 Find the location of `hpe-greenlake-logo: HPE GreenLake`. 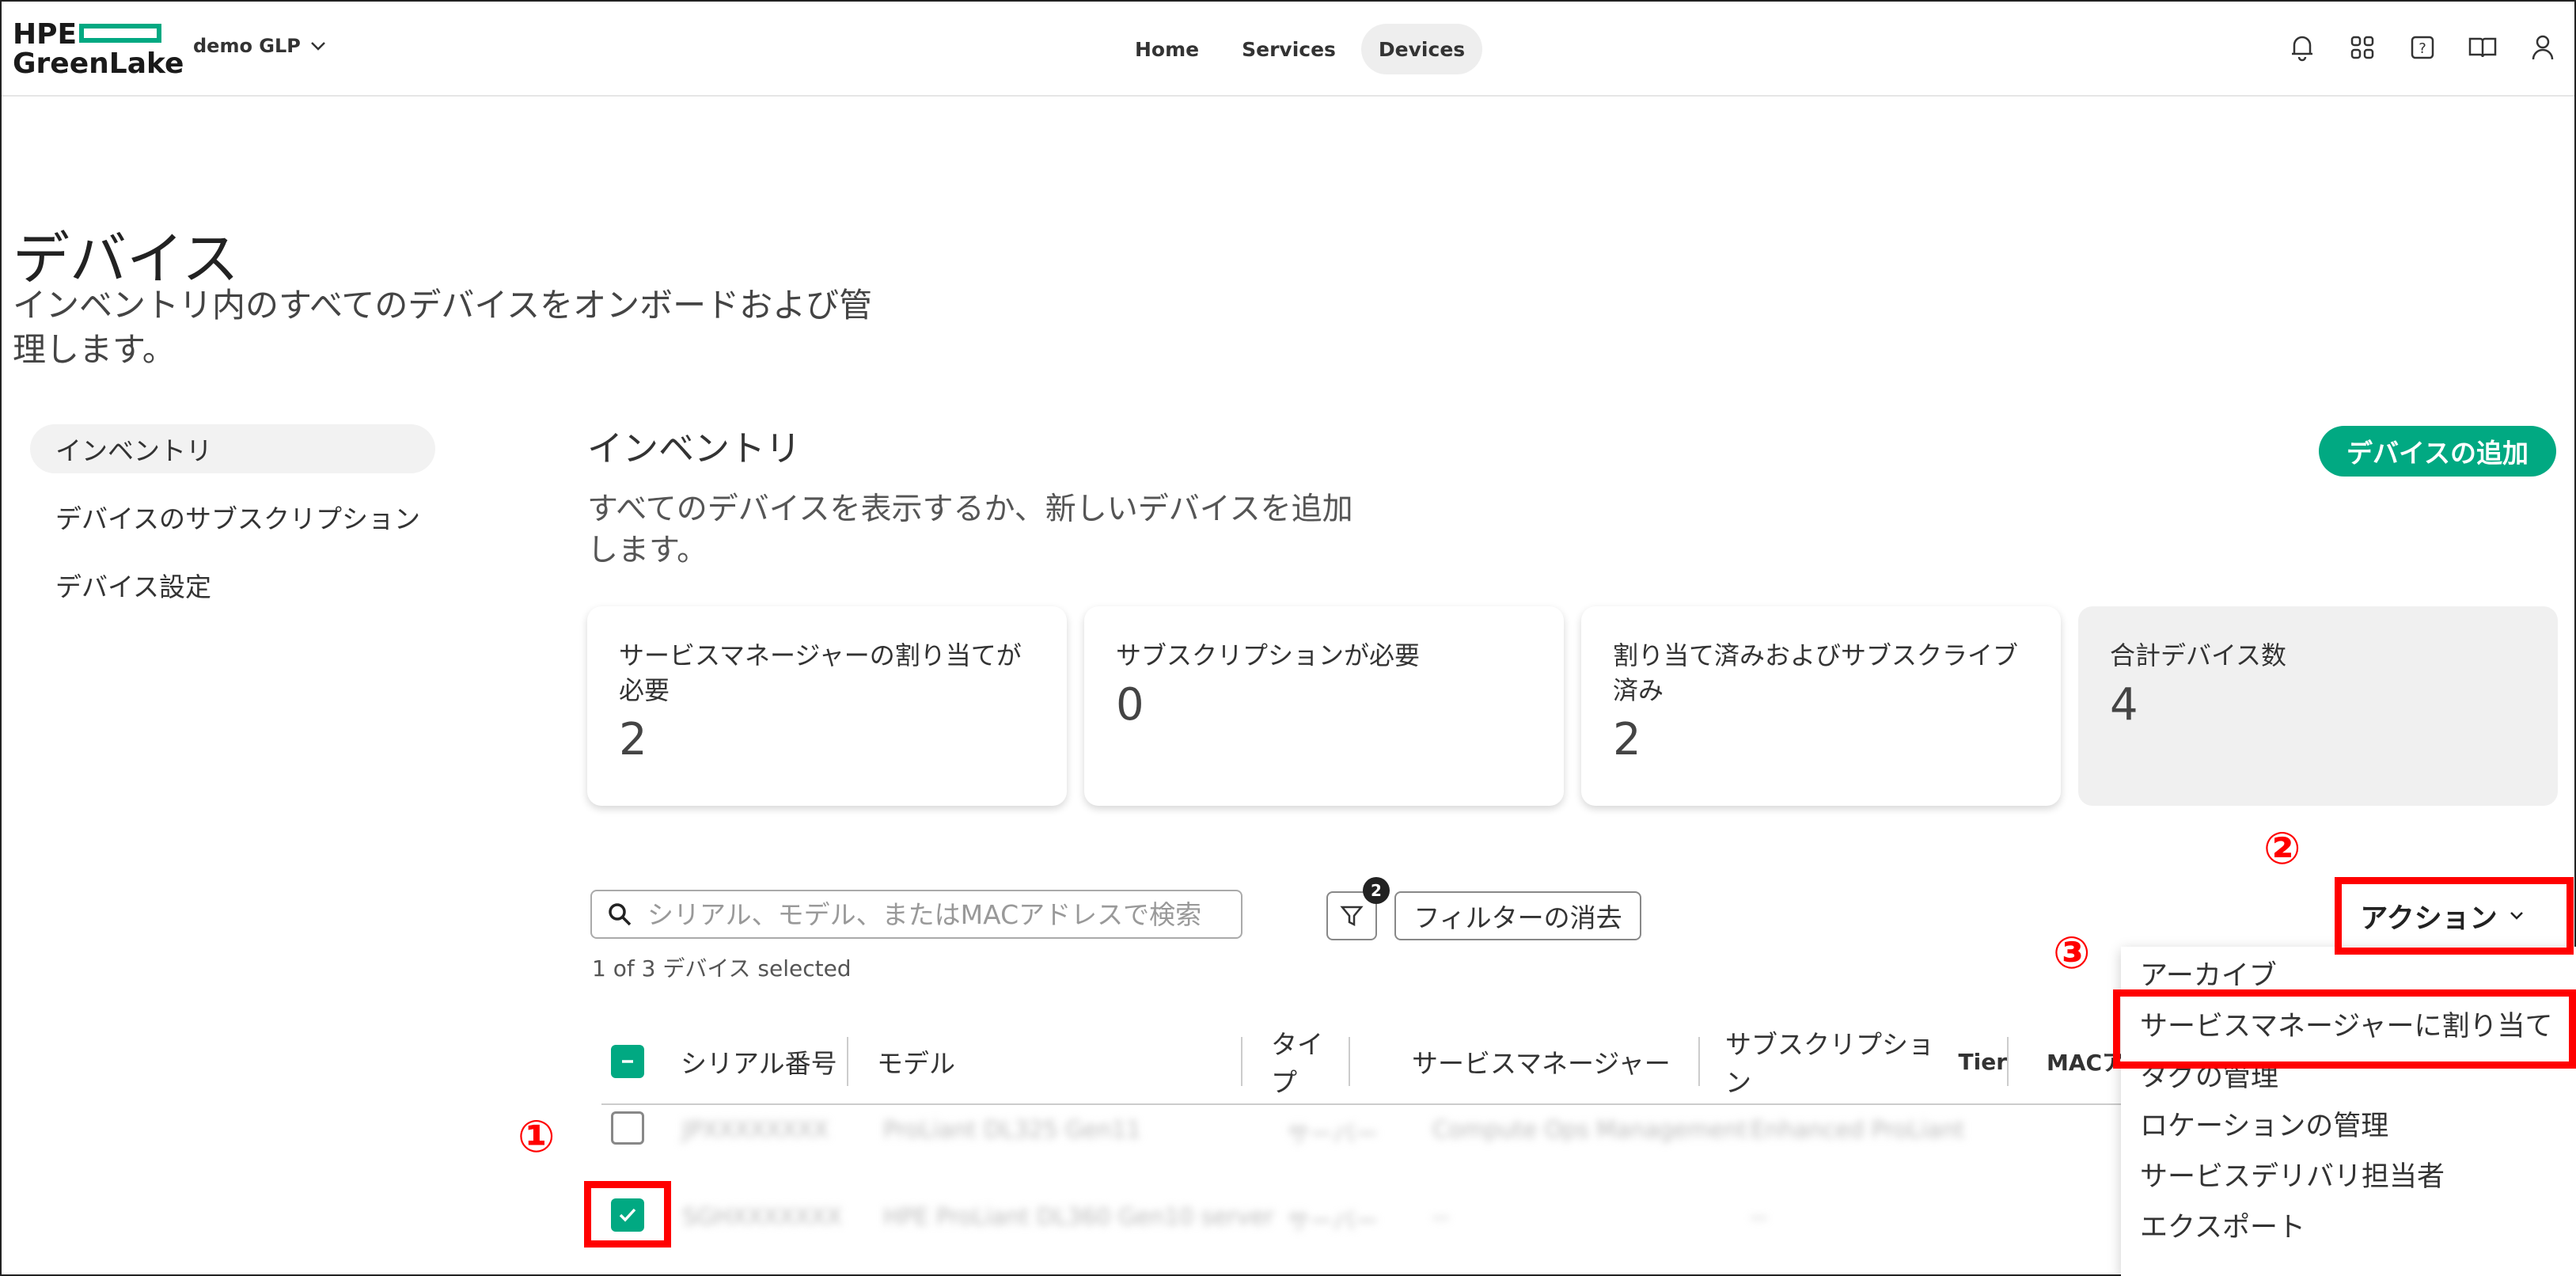

hpe-greenlake-logo: HPE GreenLake is located at coordinates (98, 48).